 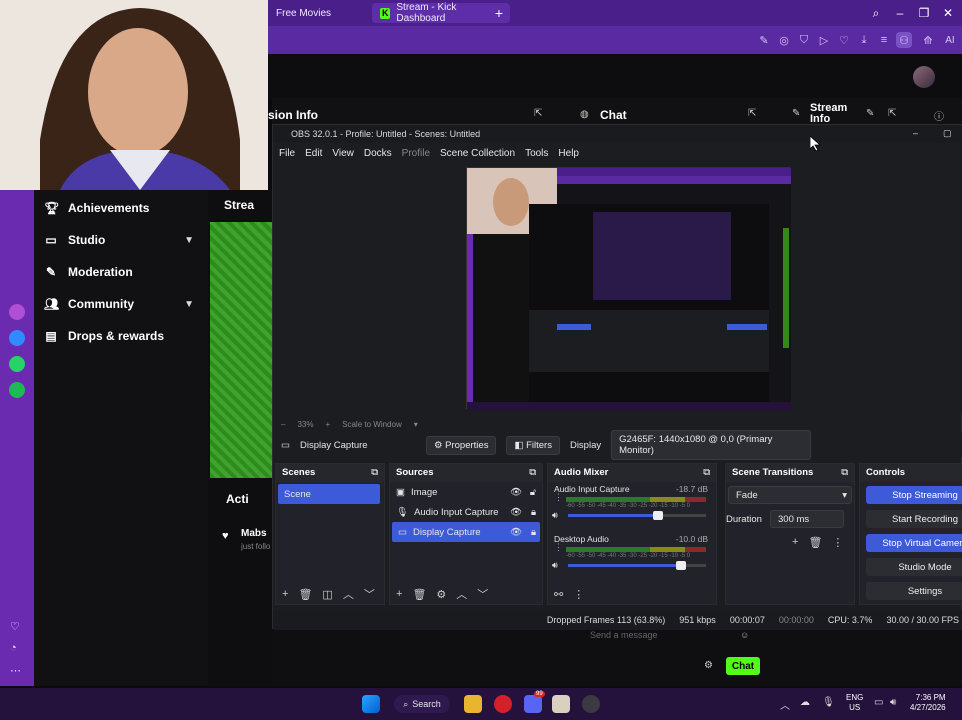 I want to click on sidebar-item-moderation: ✎ Moderation, so click(x=119, y=272).